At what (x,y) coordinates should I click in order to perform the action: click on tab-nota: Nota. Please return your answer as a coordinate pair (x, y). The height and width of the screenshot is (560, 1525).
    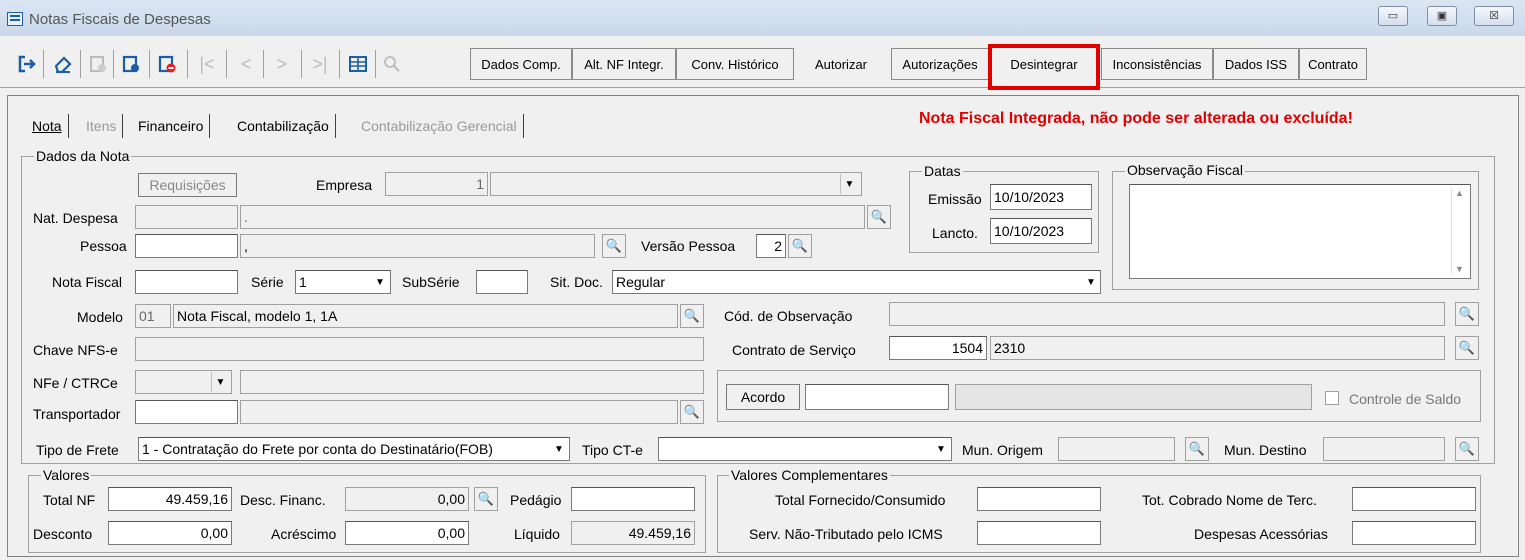
    Looking at the image, I should click on (47, 126).